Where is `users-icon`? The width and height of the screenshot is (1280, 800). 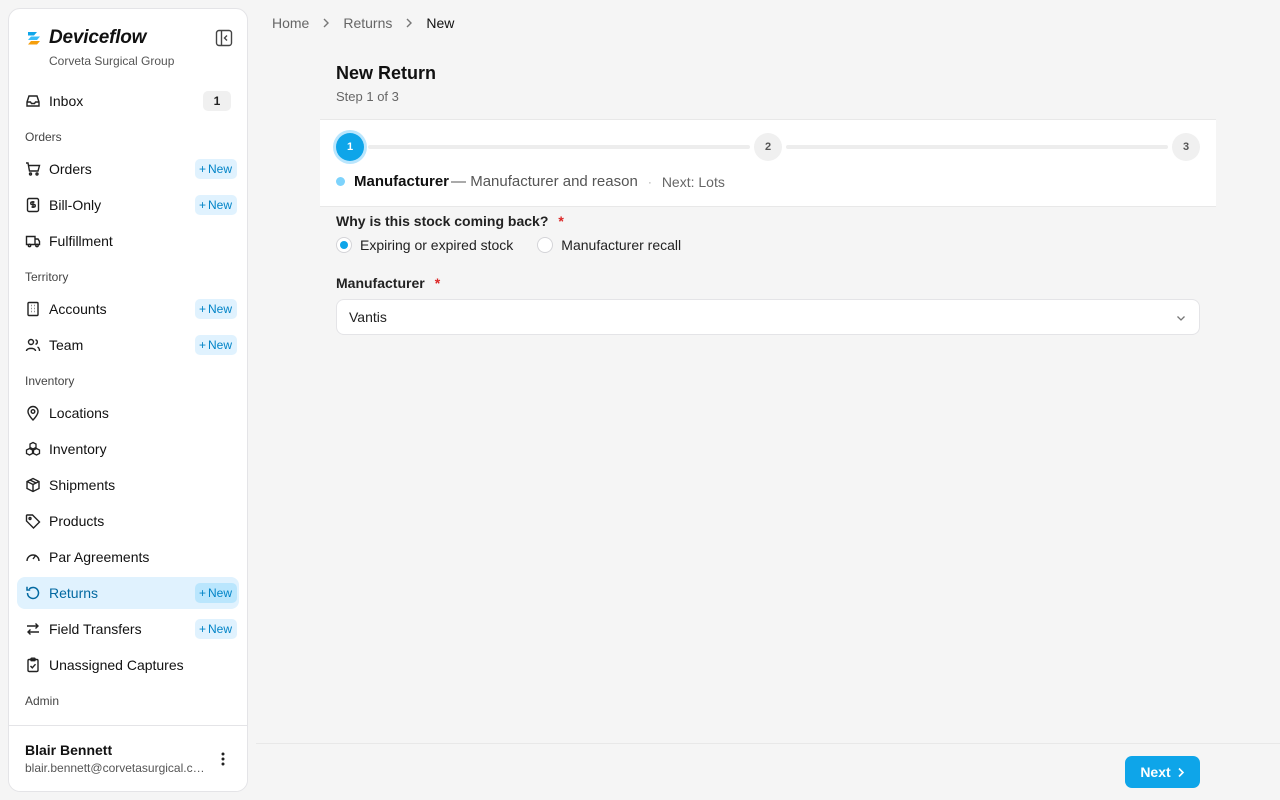
users-icon is located at coordinates (33, 345).